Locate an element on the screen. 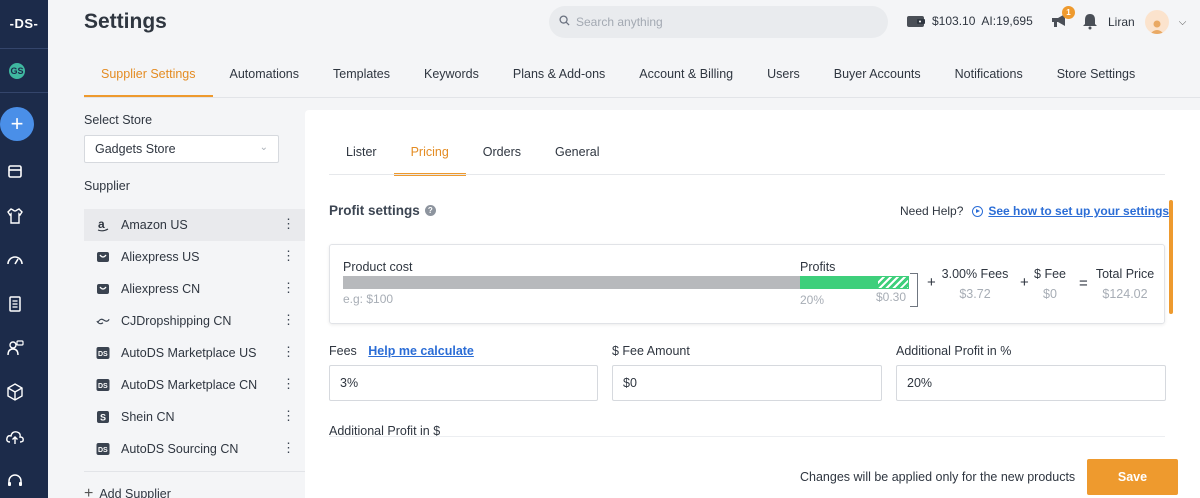 The image size is (1200, 498). supplier-name: Aliexpress US is located at coordinates (160, 257).